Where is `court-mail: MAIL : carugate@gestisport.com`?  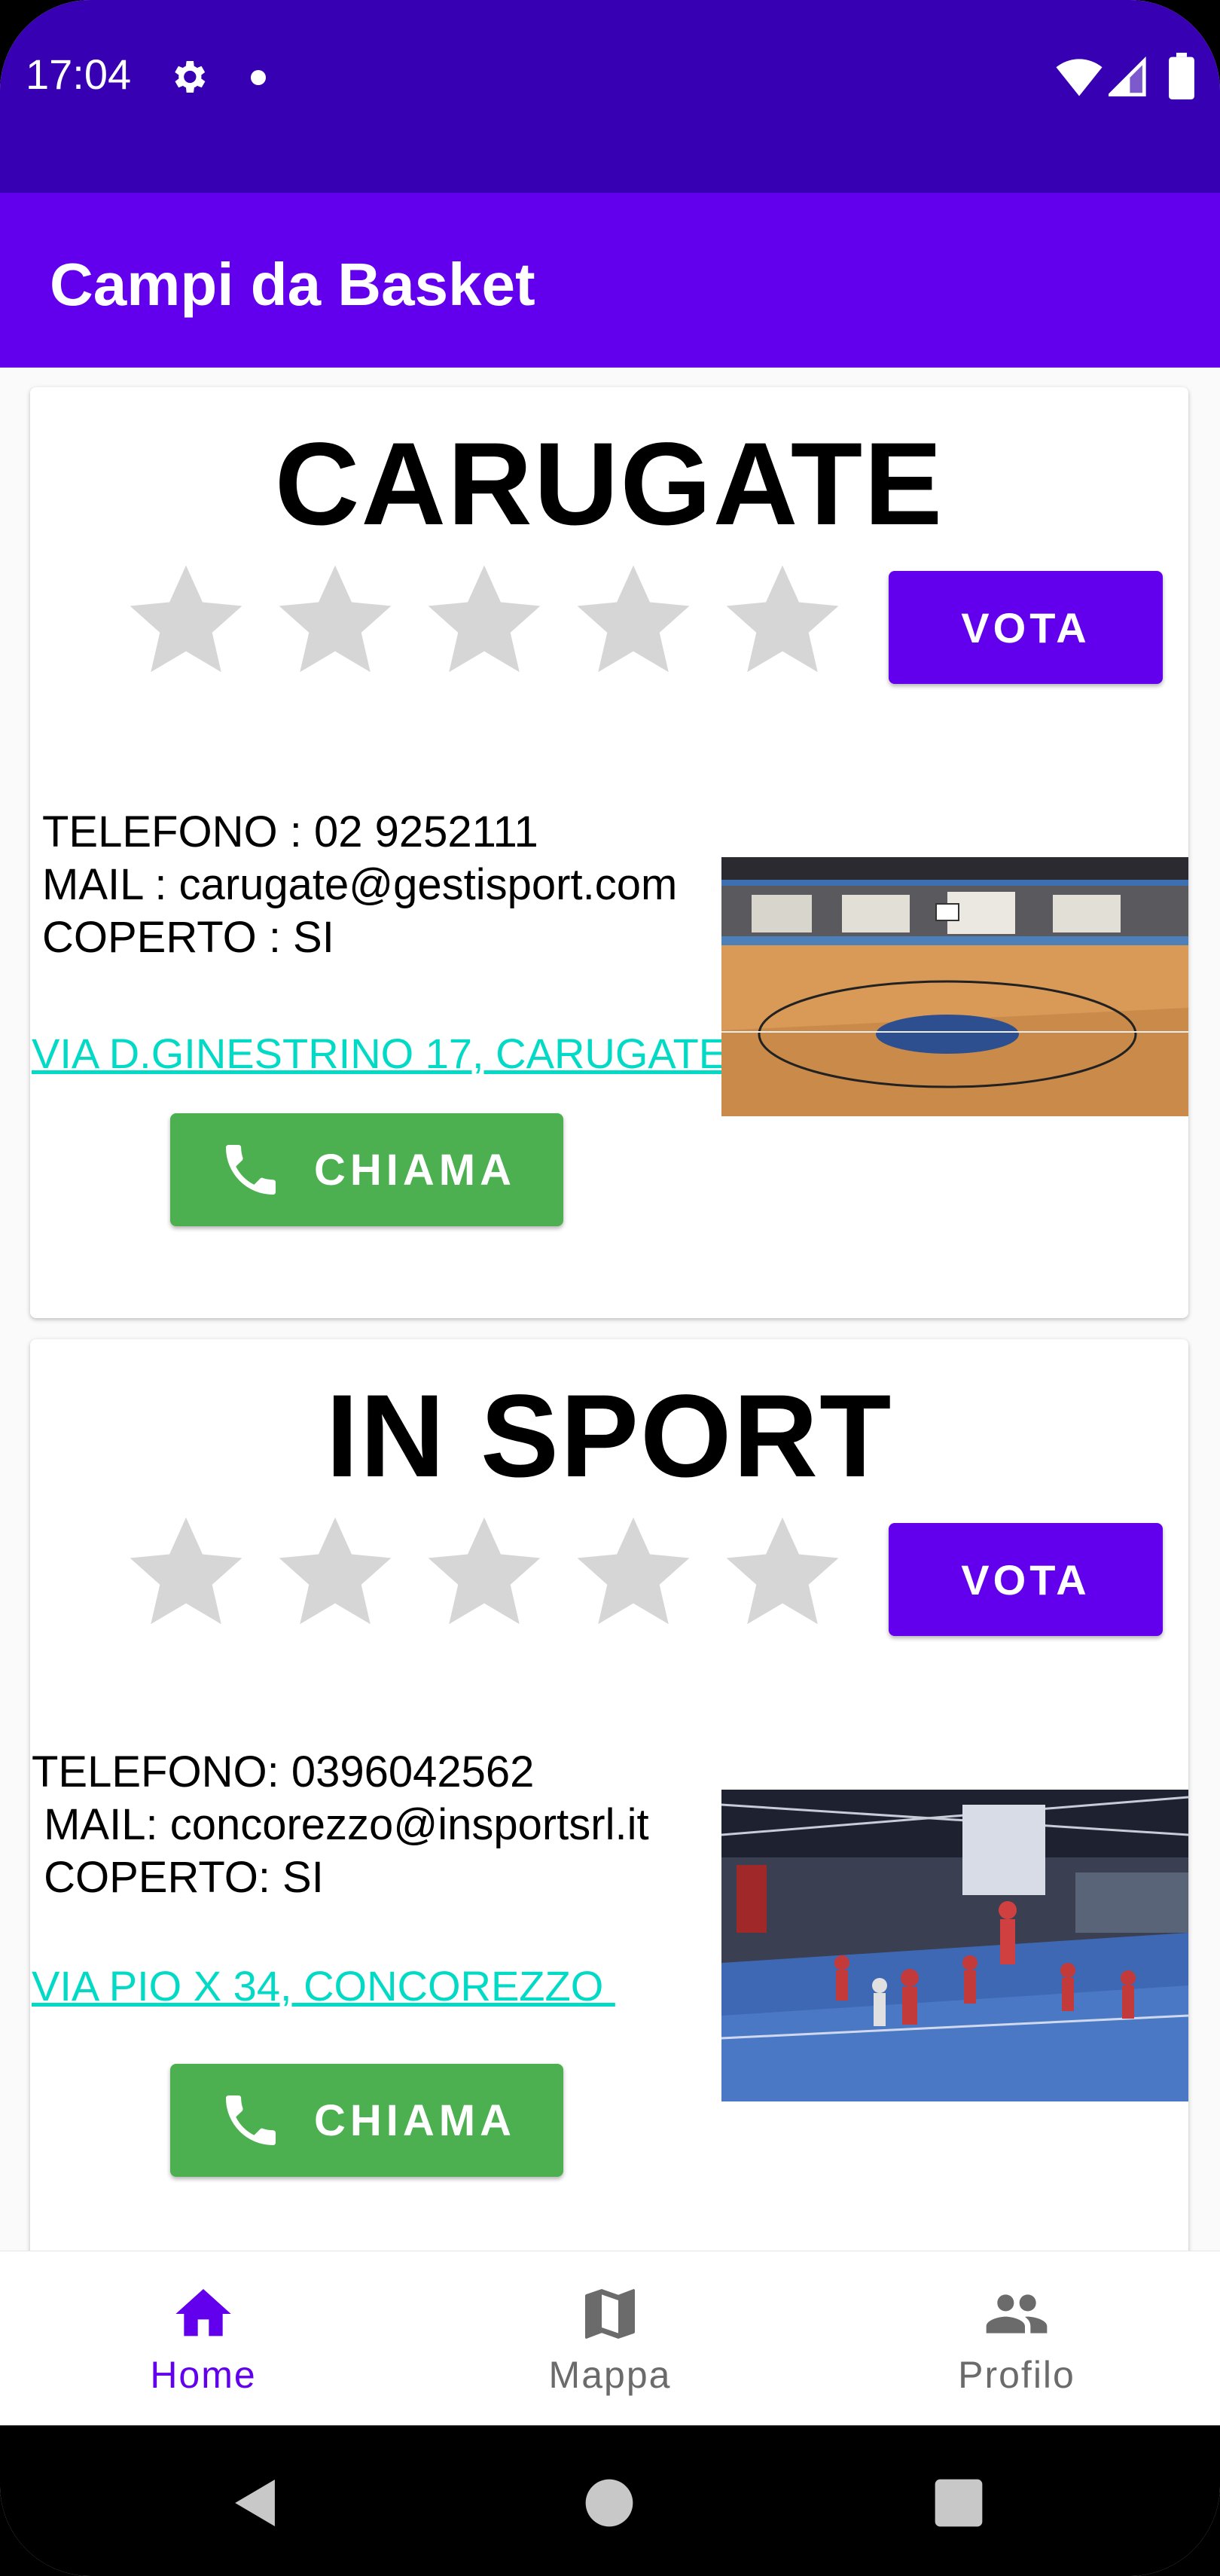
court-mail: MAIL : carugate@gestisport.com is located at coordinates (360, 885).